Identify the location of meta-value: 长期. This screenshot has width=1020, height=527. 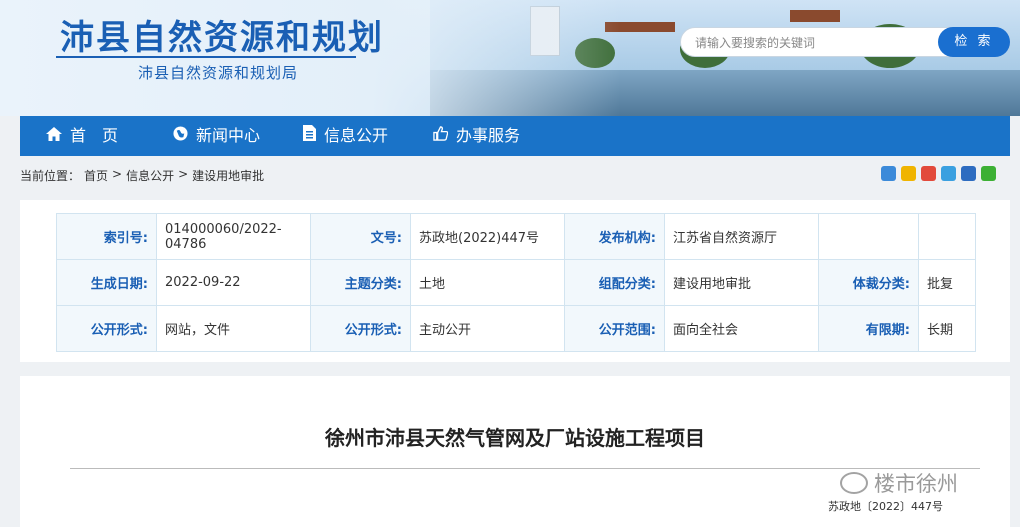
(947, 328).